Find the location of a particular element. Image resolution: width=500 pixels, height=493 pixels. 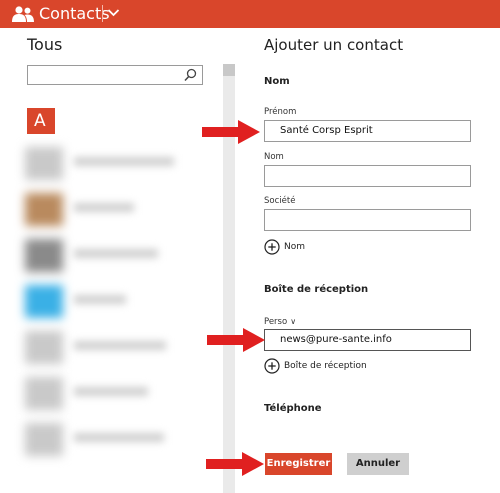

group-letter-tile: A is located at coordinates (41, 121).